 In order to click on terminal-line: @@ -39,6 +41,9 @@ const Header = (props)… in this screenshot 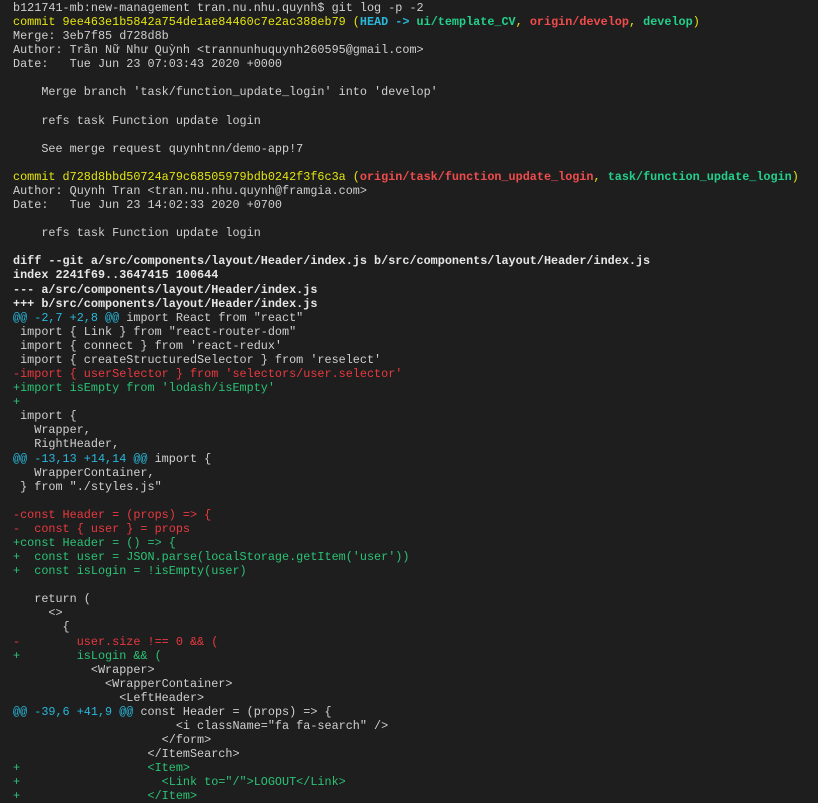, I will do `click(406, 712)`.